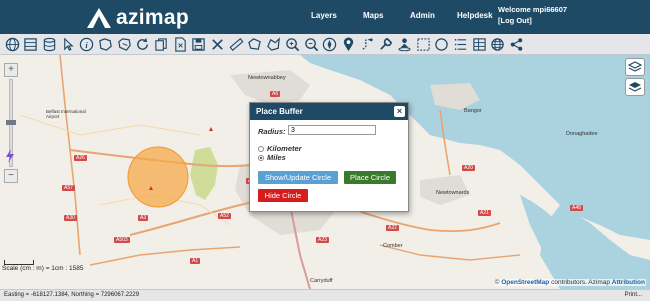  I want to click on attribution-text: contributors. Azimap, so click(580, 282).